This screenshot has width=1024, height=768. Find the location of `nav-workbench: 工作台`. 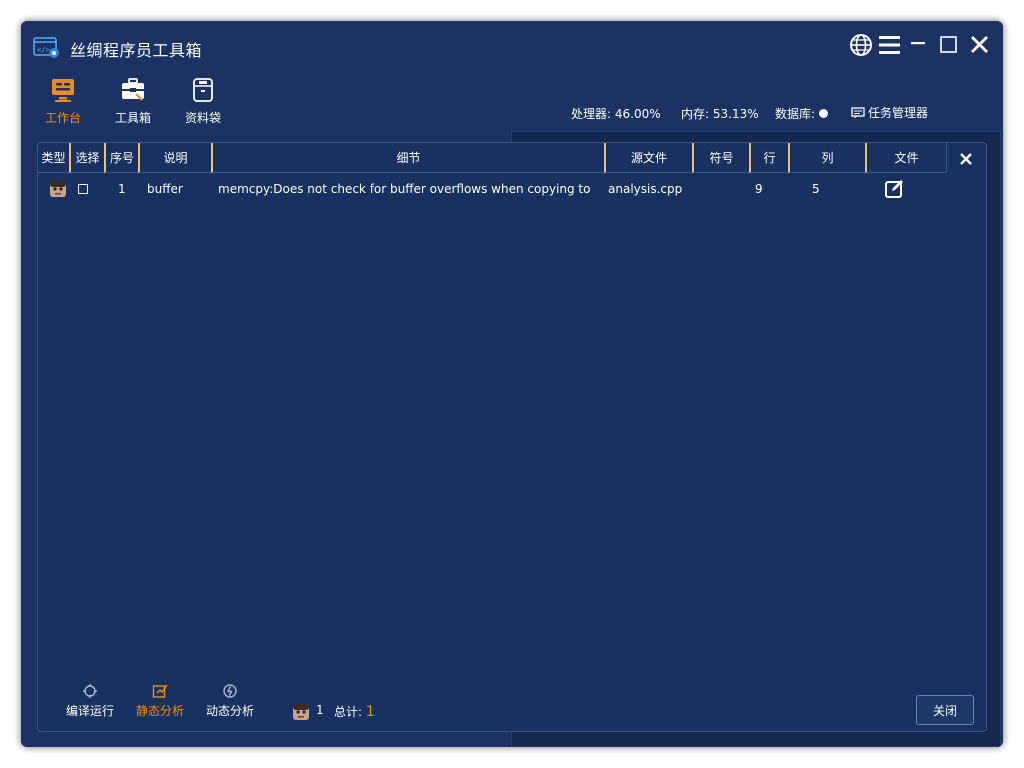

nav-workbench: 工作台 is located at coordinates (63, 100).